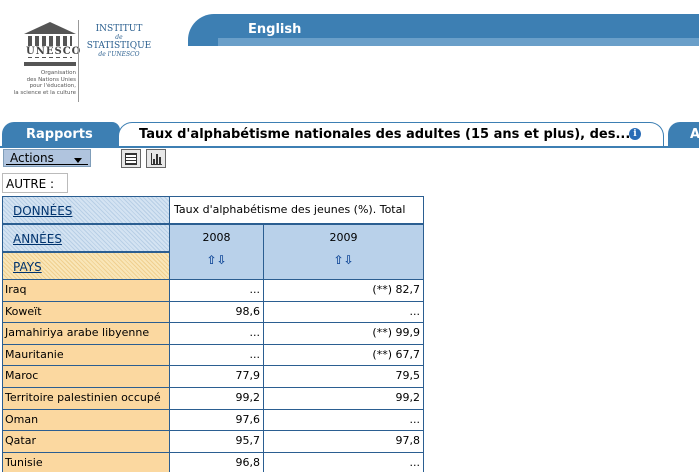 The image size is (699, 472). What do you see at coordinates (86, 462) in the screenshot?
I see `country-cell: Tunisie` at bounding box center [86, 462].